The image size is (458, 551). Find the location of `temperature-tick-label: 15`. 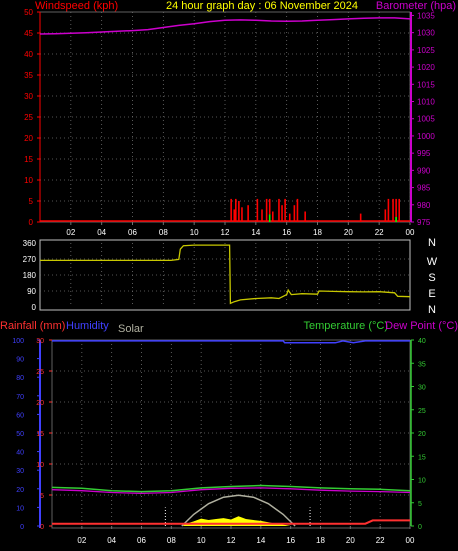

temperature-tick-label: 15 is located at coordinates (422, 457).